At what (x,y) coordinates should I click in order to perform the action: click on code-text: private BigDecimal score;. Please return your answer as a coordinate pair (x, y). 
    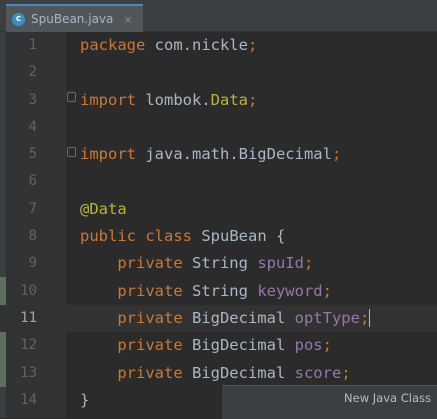
    Looking at the image, I should click on (215, 373).